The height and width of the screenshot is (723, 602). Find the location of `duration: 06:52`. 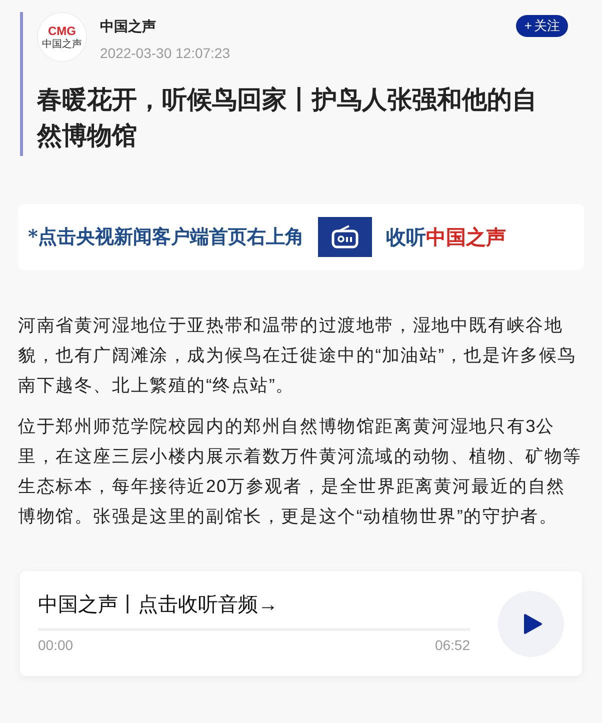

duration: 06:52 is located at coordinates (452, 645).